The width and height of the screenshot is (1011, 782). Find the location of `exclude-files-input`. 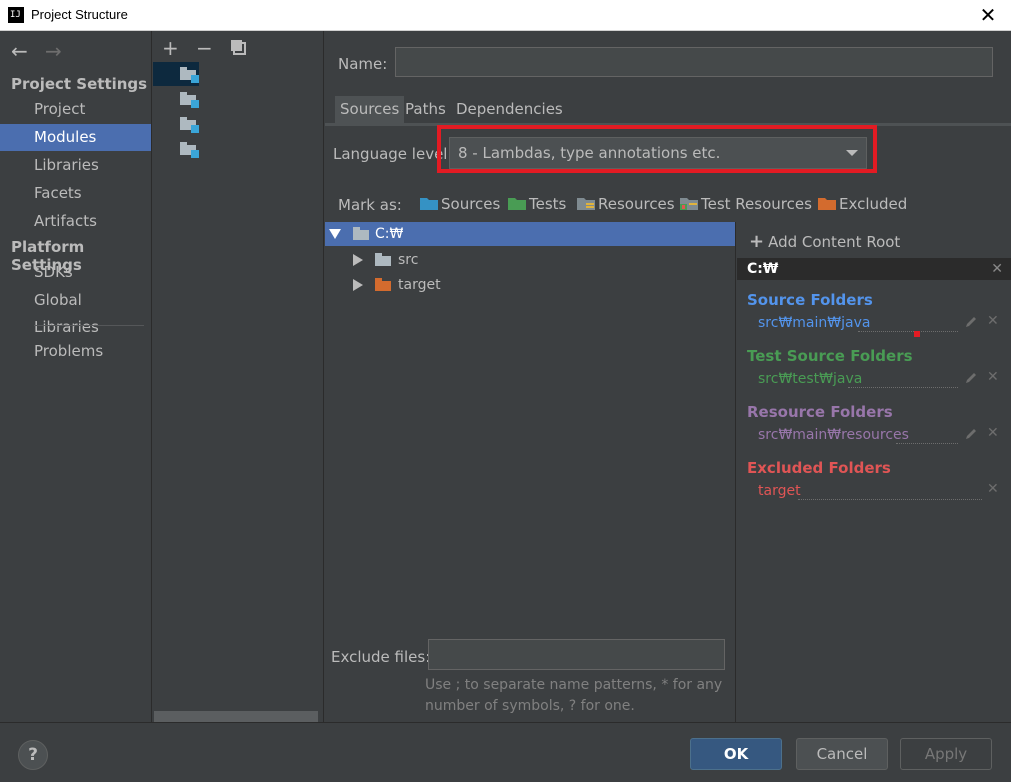

exclude-files-input is located at coordinates (576, 654).